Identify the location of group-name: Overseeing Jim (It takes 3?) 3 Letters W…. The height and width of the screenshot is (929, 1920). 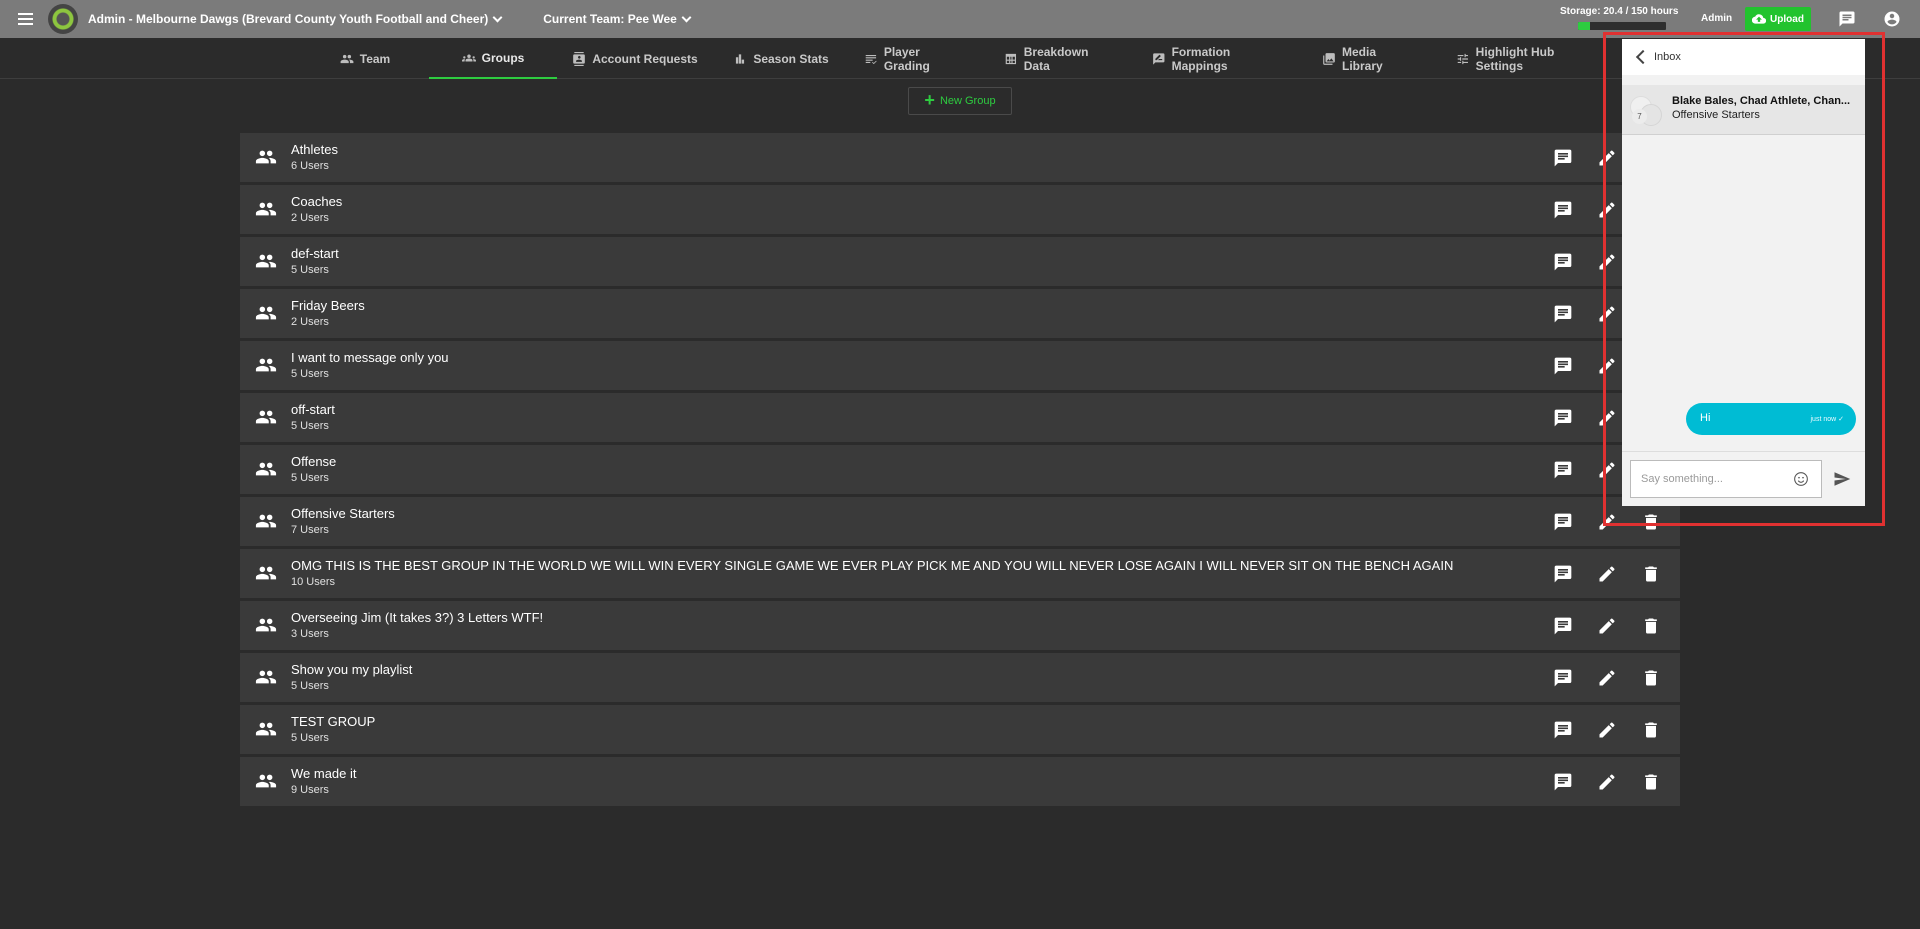
(417, 617).